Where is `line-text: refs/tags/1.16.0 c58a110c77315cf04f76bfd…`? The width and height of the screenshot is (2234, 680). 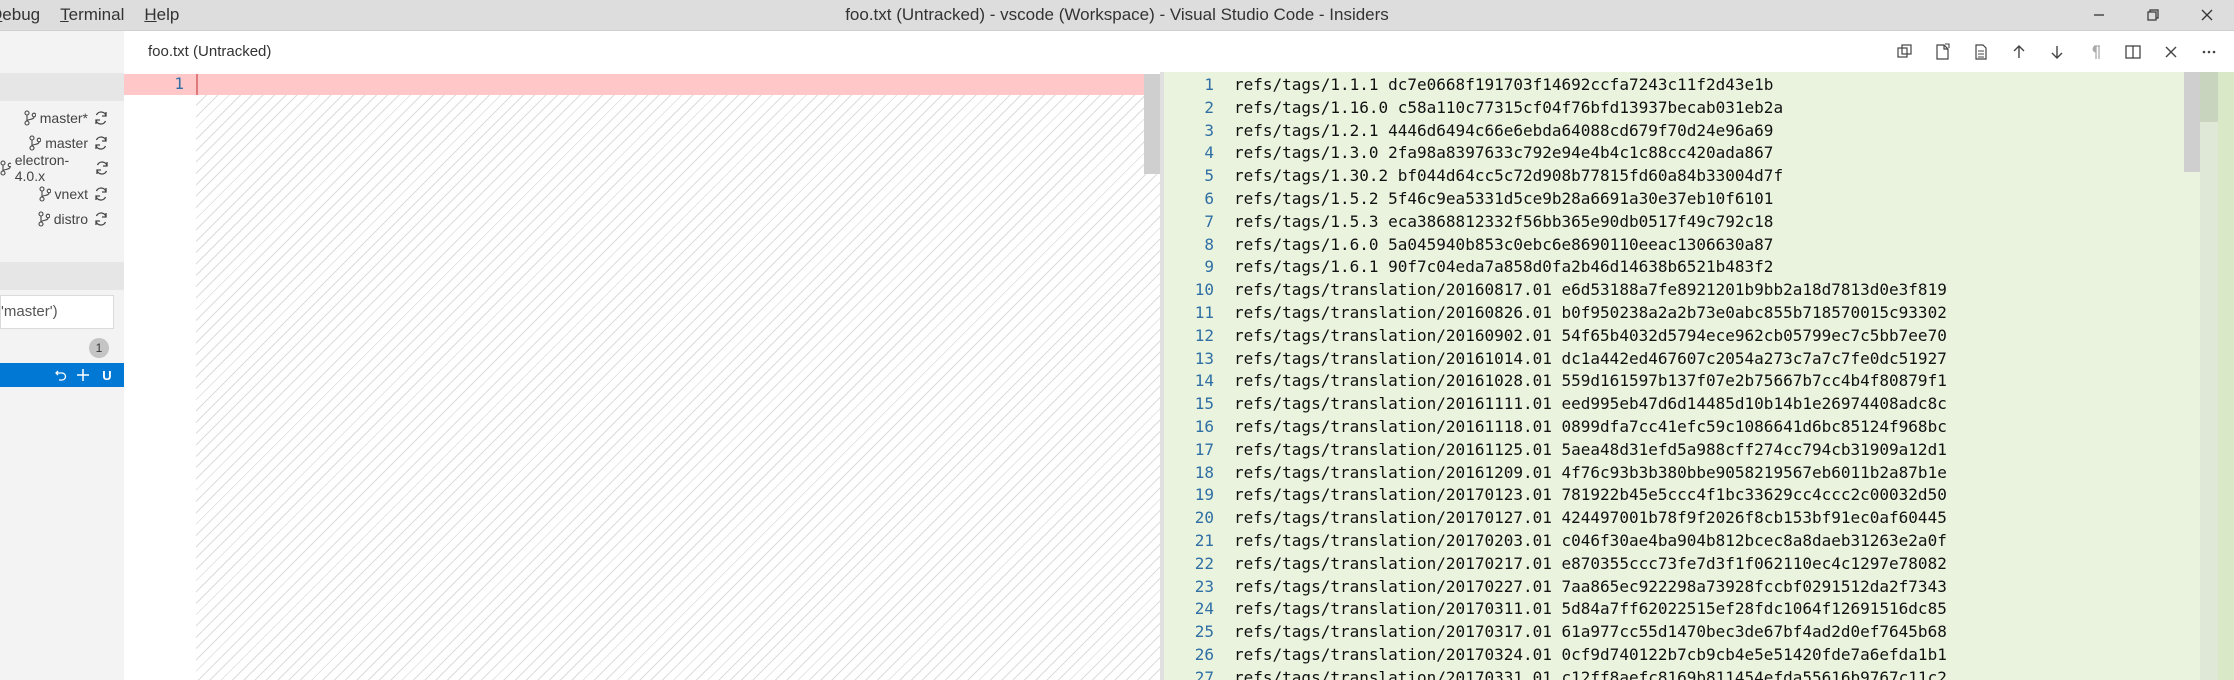
line-text: refs/tags/1.16.0 c58a110c77315cf04f76bfd… is located at coordinates (1509, 107).